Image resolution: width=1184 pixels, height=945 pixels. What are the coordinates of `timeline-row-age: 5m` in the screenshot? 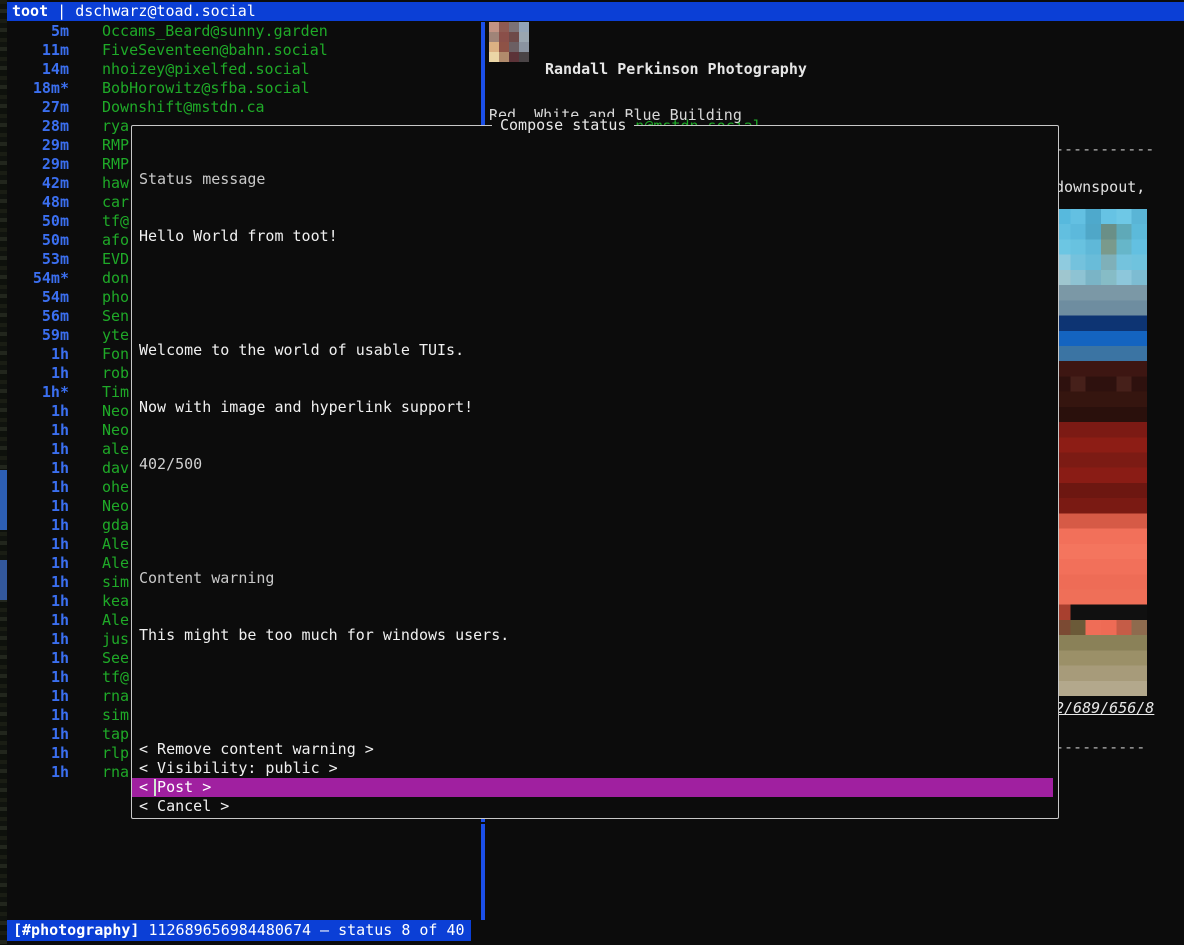 It's located at (59, 31).